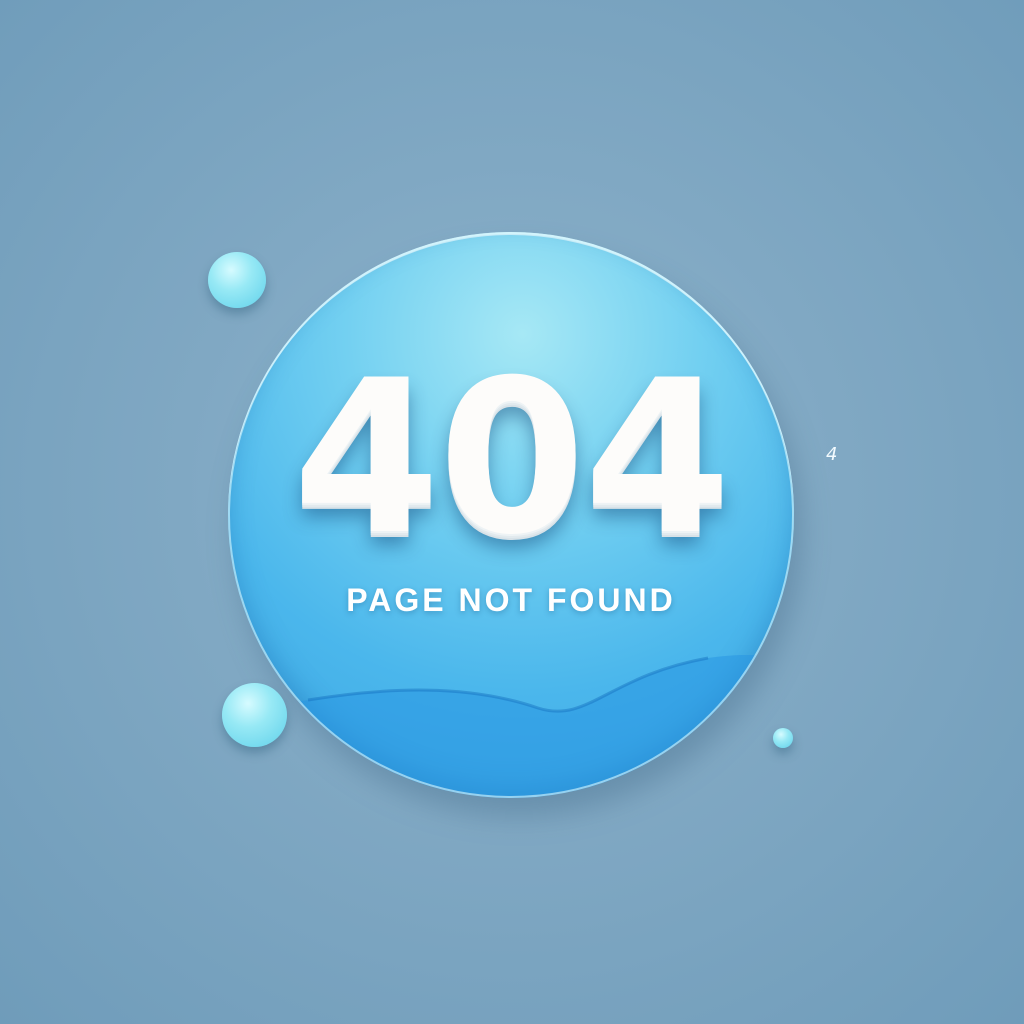  Describe the element at coordinates (832, 454) in the screenshot. I see `stray-glyph: 4` at that location.